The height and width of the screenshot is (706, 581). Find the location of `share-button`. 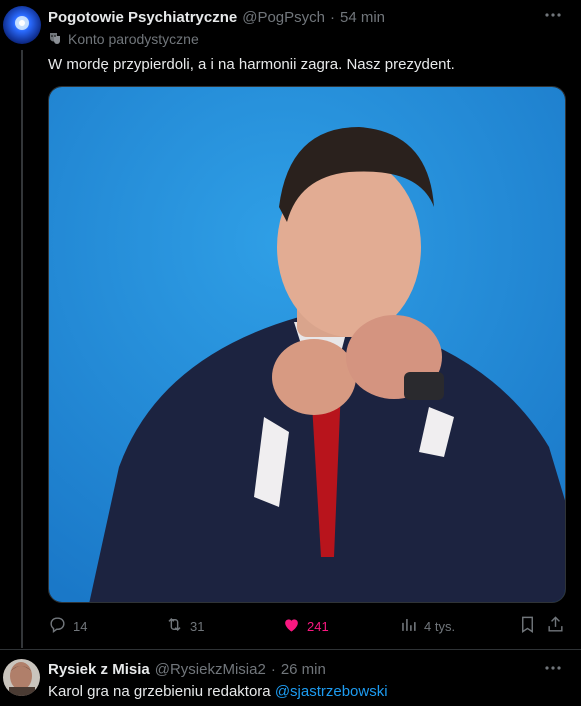

share-button is located at coordinates (555, 626).